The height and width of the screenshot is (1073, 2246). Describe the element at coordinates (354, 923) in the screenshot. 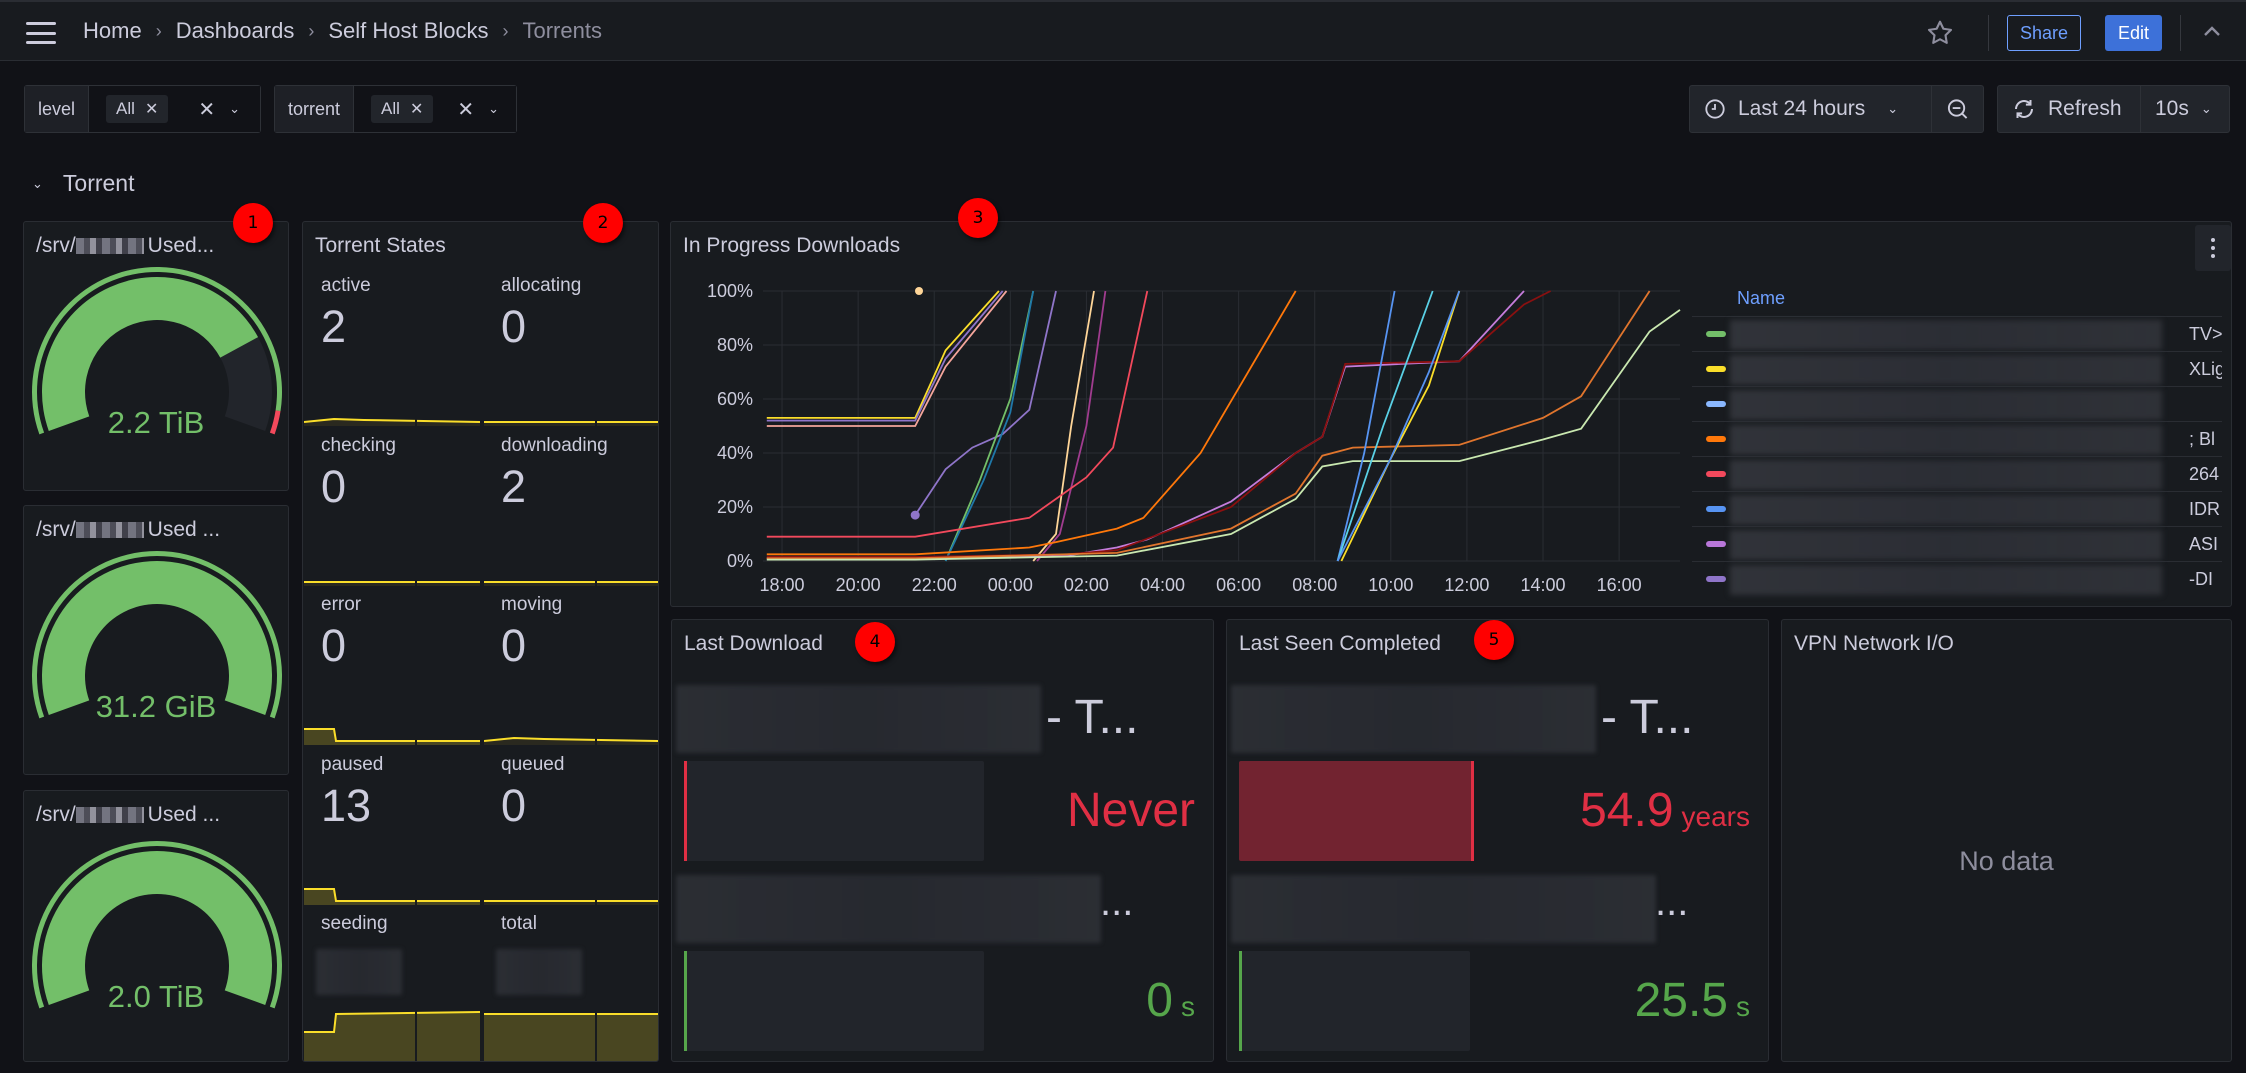

I see `stat-label: seeding` at that location.